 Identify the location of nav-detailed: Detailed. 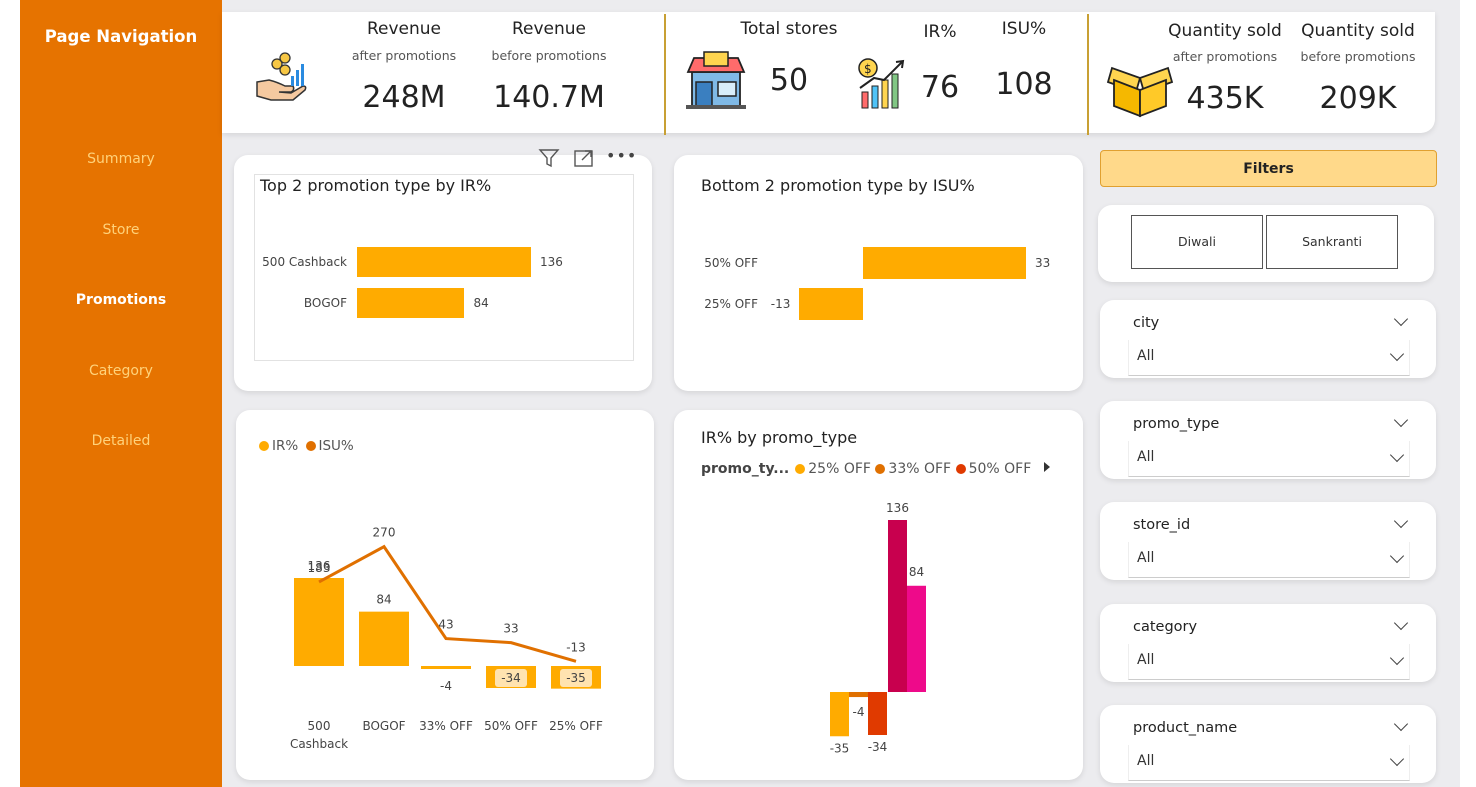
(121, 441).